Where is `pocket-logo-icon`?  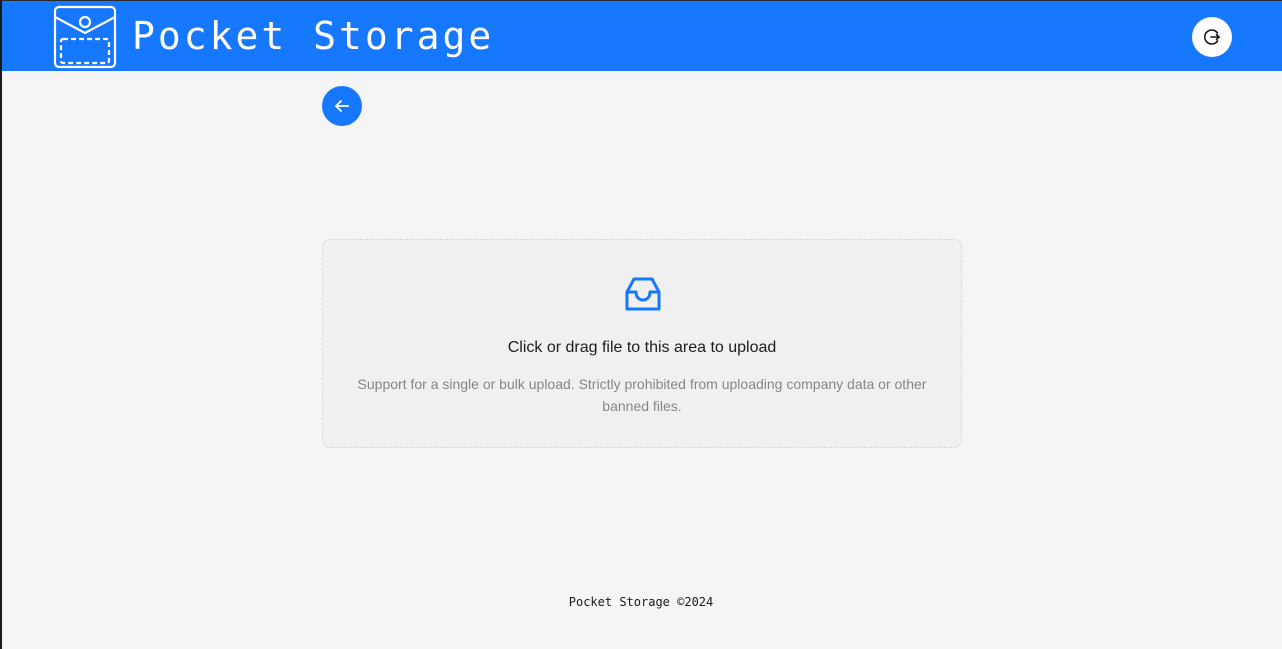 pocket-logo-icon is located at coordinates (85, 37).